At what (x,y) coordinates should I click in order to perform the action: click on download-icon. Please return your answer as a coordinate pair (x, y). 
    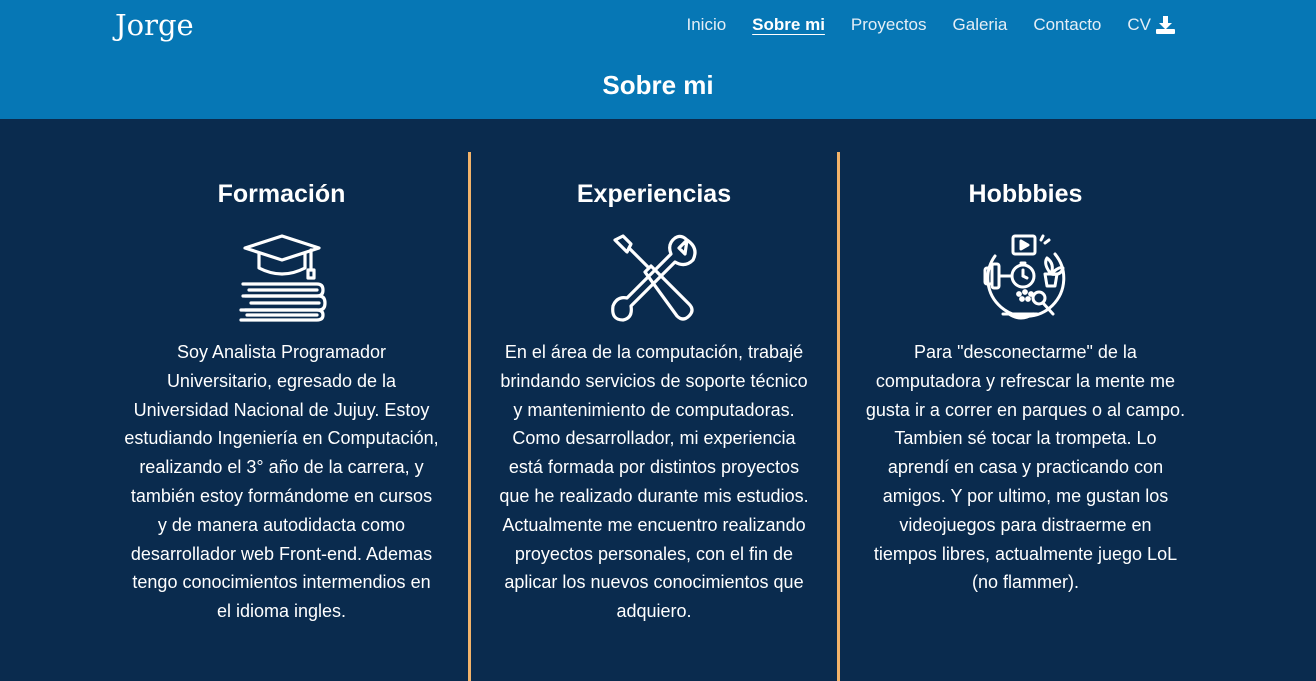
    Looking at the image, I should click on (1165, 25).